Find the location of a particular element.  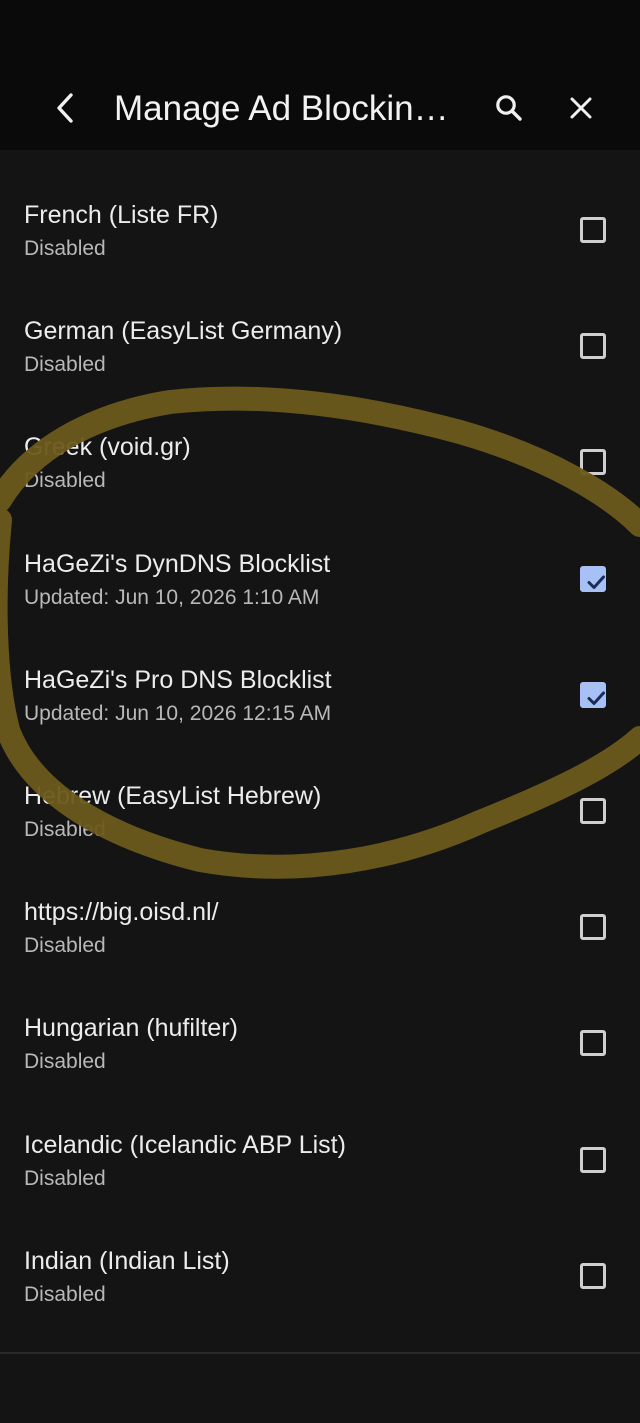

list-item: Greek (void.gr) Disabled is located at coordinates (320, 462).